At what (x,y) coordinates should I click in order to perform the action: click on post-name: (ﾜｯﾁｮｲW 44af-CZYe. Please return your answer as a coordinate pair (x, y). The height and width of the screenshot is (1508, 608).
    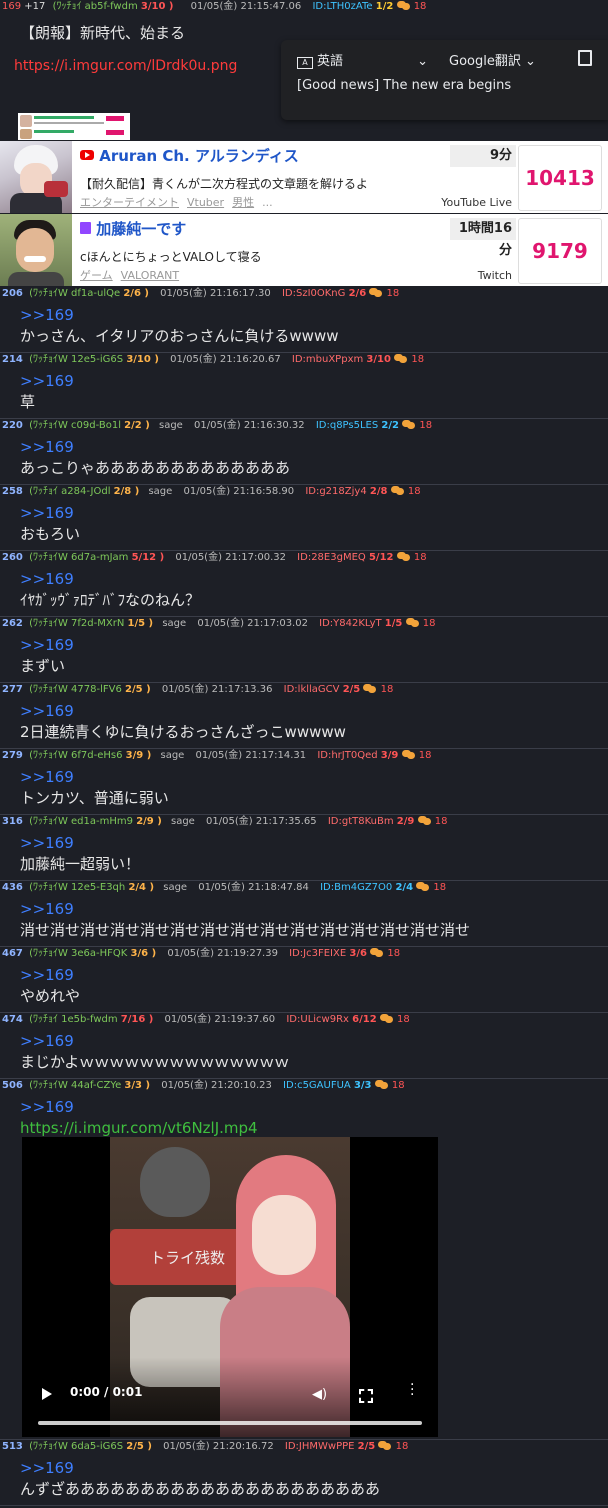
    Looking at the image, I should click on (75, 1085).